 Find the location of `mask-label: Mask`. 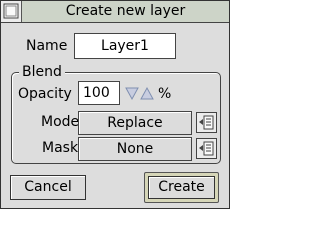

mask-label: Mask is located at coordinates (60, 148).